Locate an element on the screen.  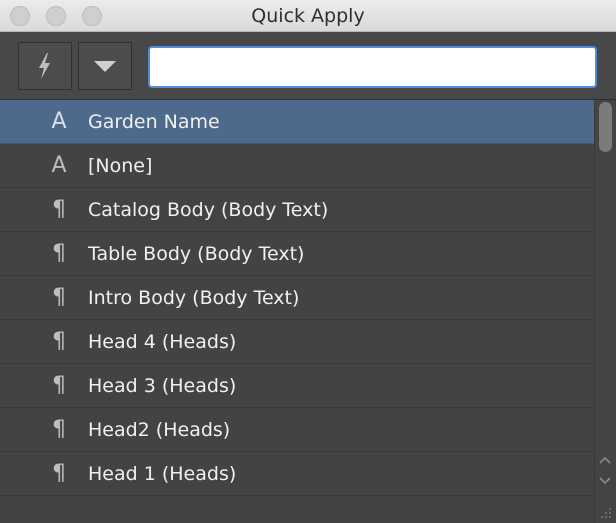
style-name-label: Head 1 (Heads) is located at coordinates (162, 473).